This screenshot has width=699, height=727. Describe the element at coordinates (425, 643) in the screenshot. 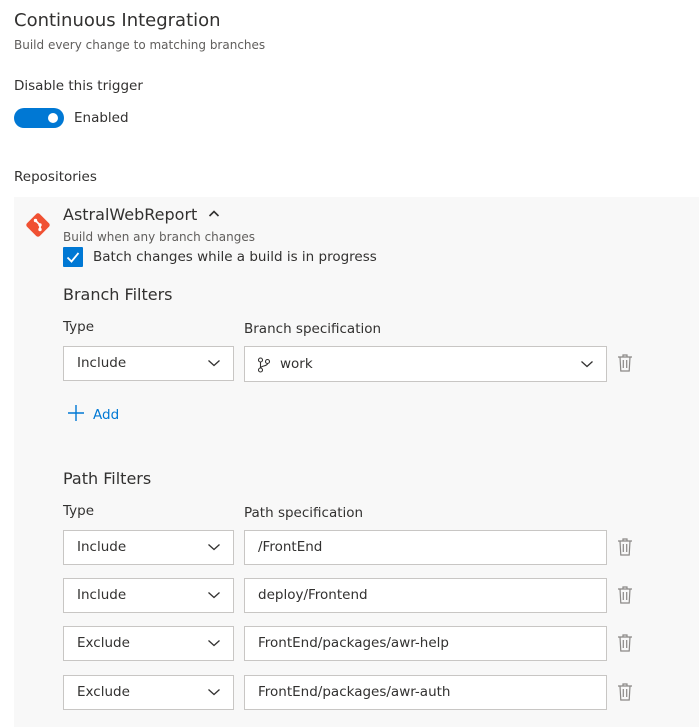

I see `path-spec-input: FrontEnd/packages/awr-help` at that location.